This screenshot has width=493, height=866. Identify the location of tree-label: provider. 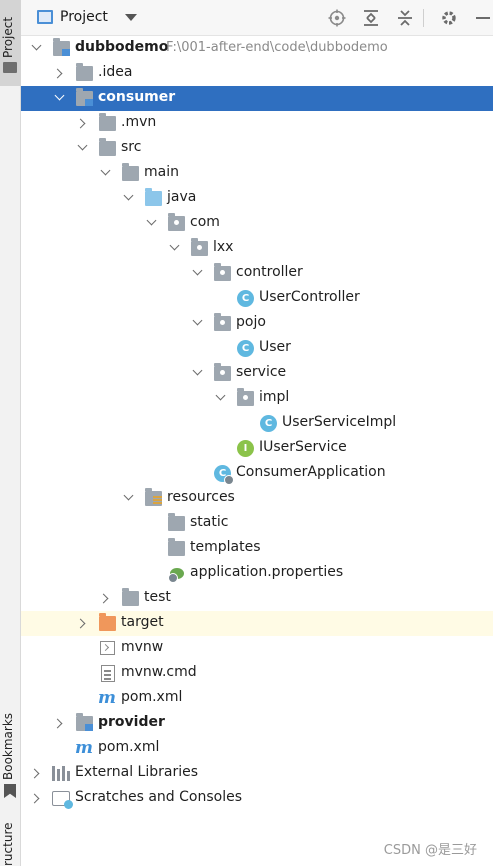
(131, 722).